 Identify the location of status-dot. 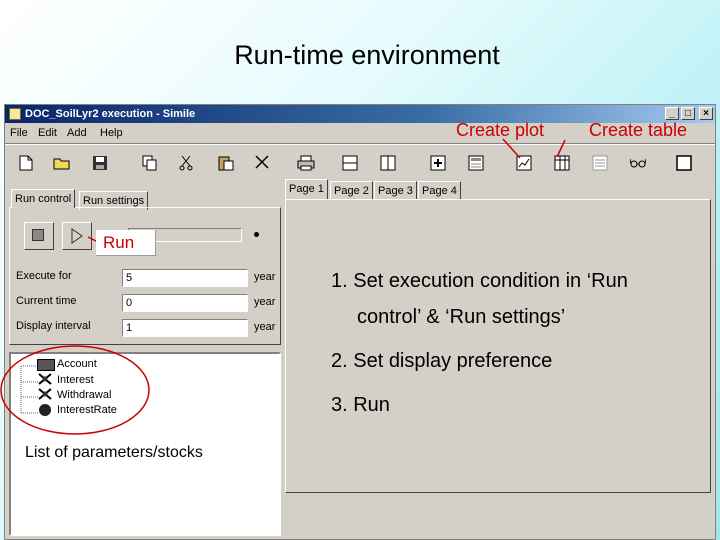
(256, 234).